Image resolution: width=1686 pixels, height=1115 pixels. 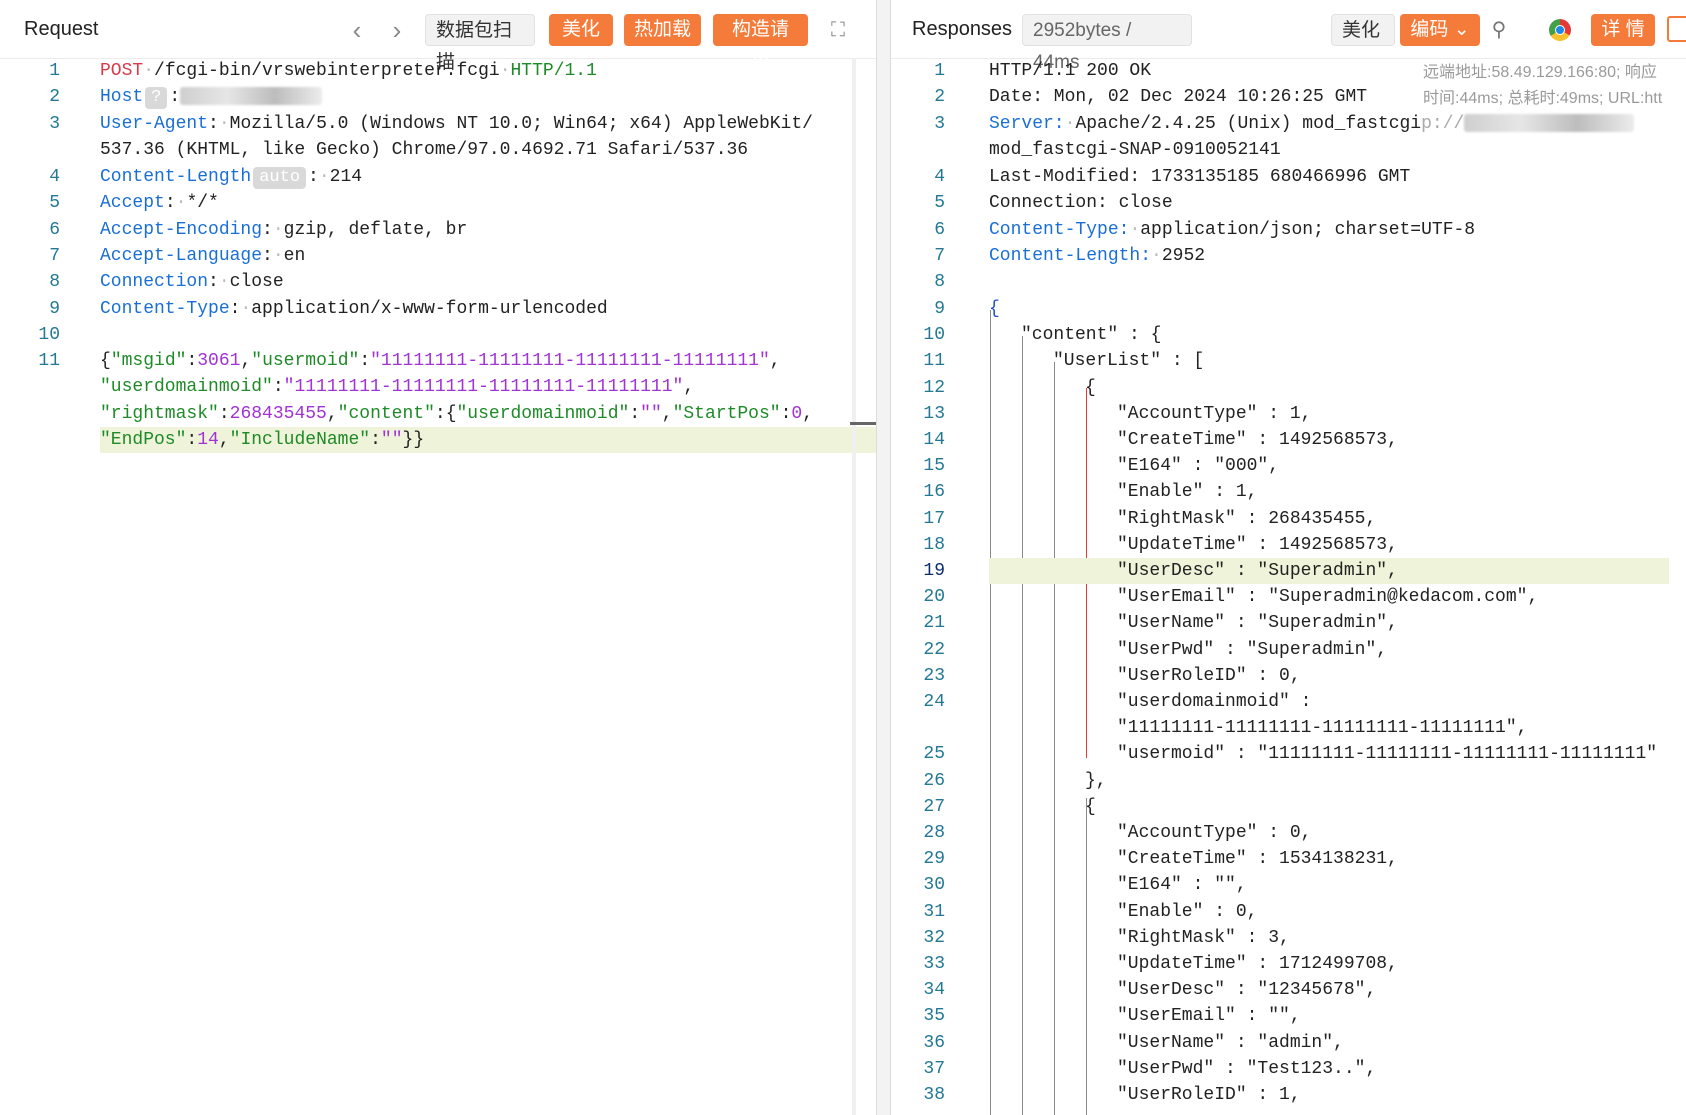 I want to click on response-date: Date: Mon, 02 Dec 2024 10:26:25 GMT, so click(x=1178, y=97).